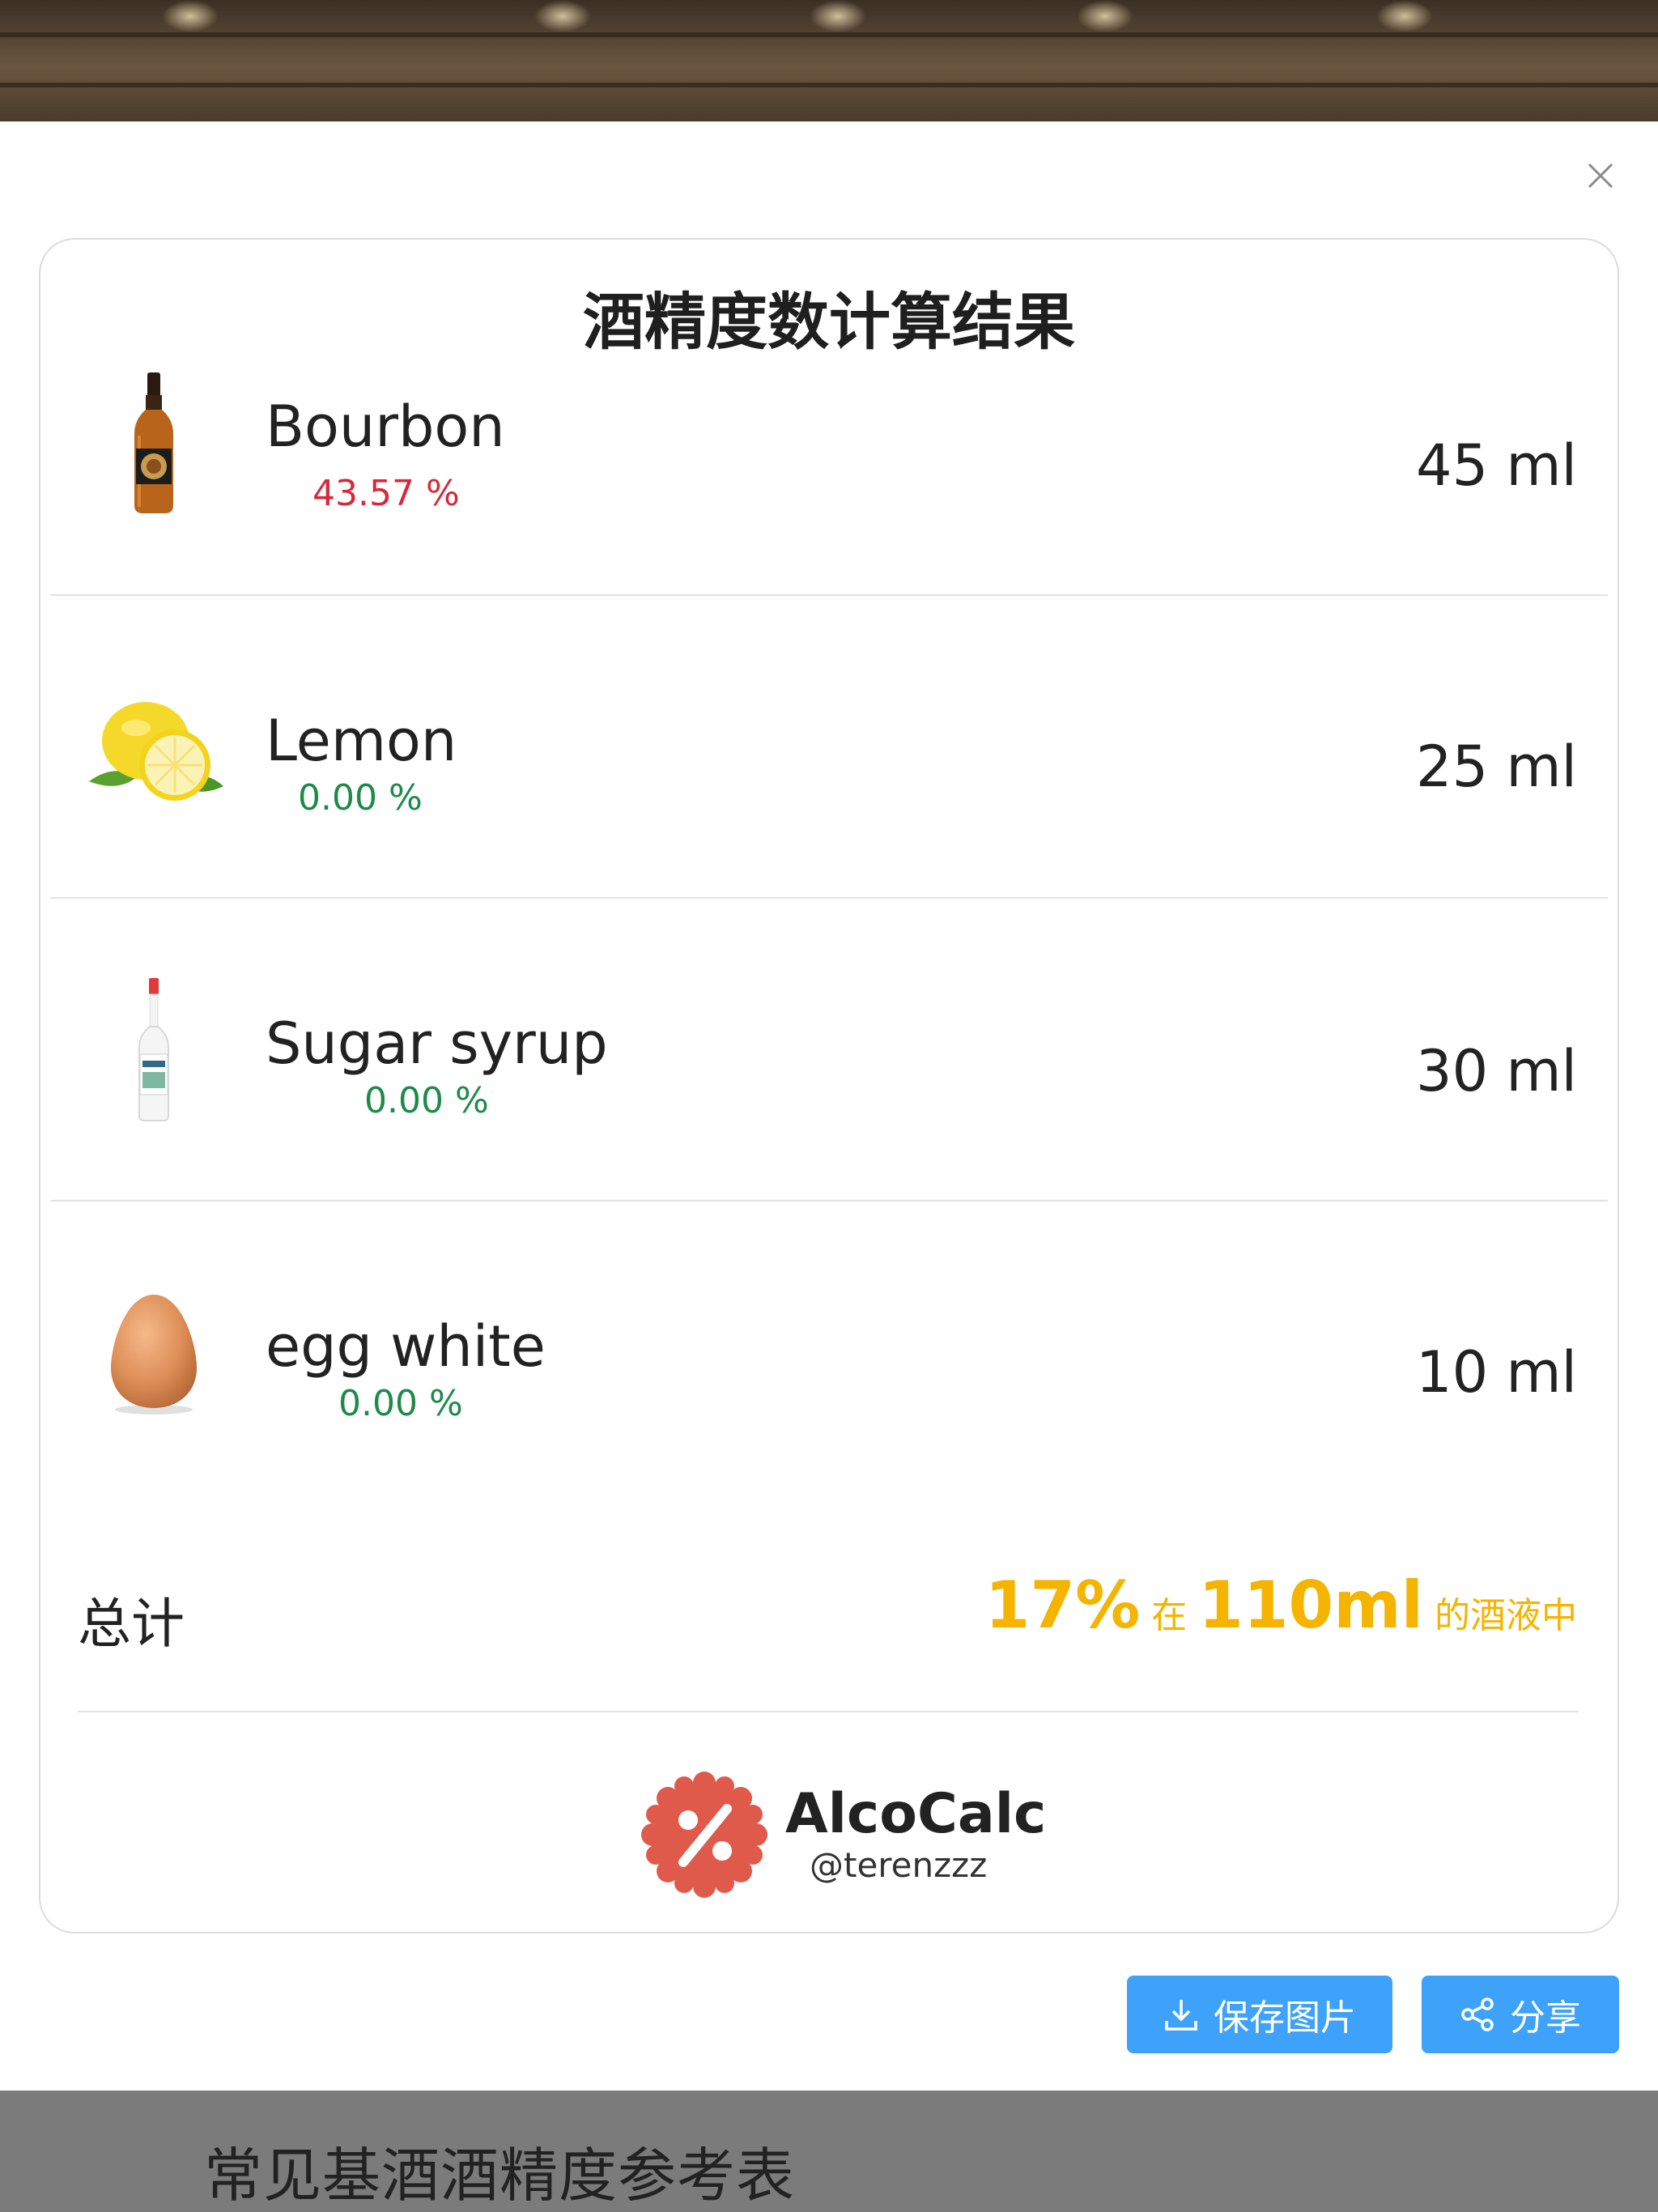 This screenshot has width=1658, height=2212. I want to click on total-in-text: 在, so click(1169, 1616).